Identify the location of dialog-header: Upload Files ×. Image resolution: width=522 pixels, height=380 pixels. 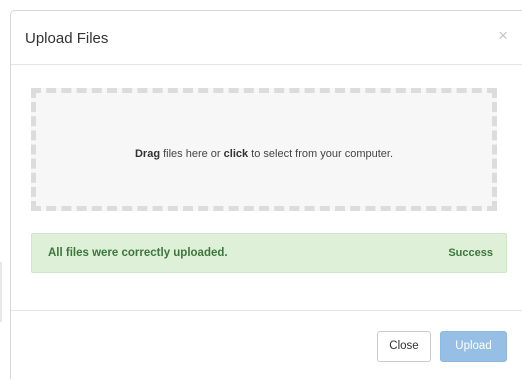
(266, 38).